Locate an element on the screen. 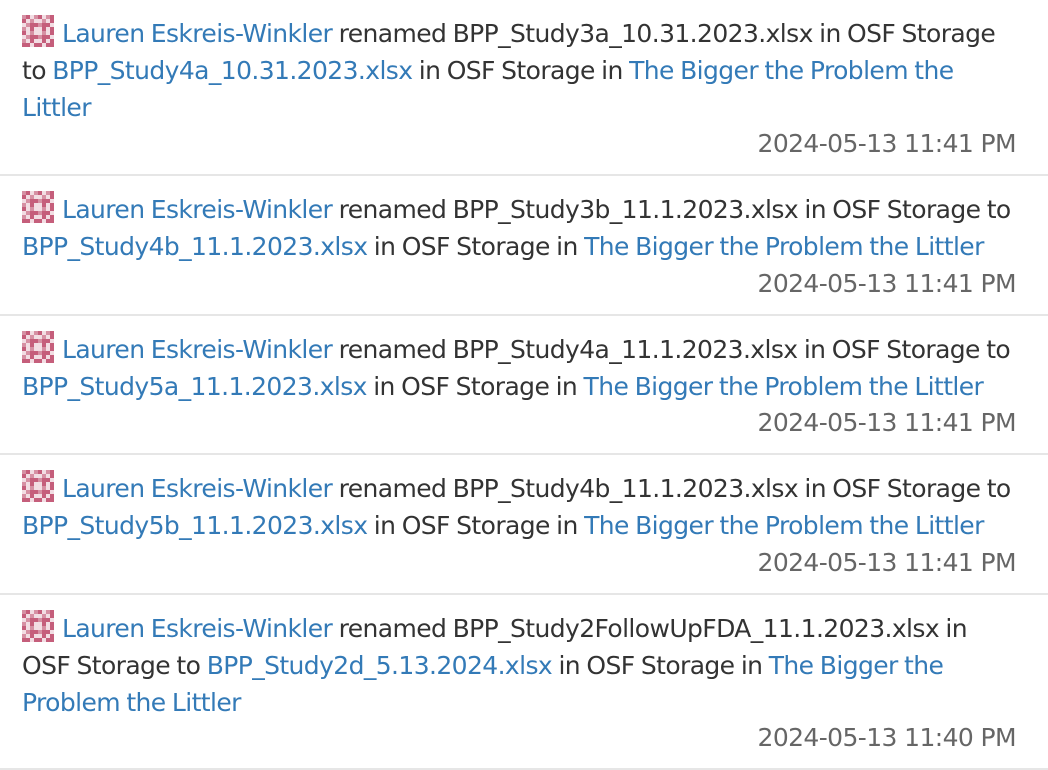 Image resolution: width=1048 pixels, height=770 pixels. old-file-name: BPP_Study4a_11.1.2023.xlsx is located at coordinates (625, 349).